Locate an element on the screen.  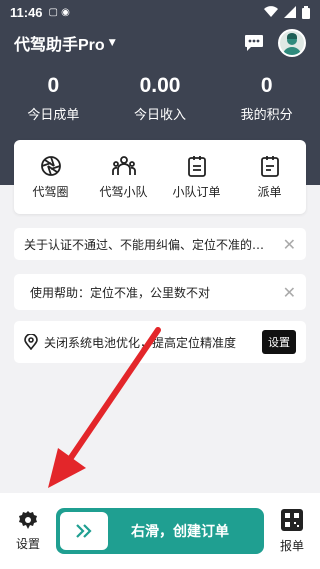
stat-value: 0.00 is located at coordinates (160, 85).